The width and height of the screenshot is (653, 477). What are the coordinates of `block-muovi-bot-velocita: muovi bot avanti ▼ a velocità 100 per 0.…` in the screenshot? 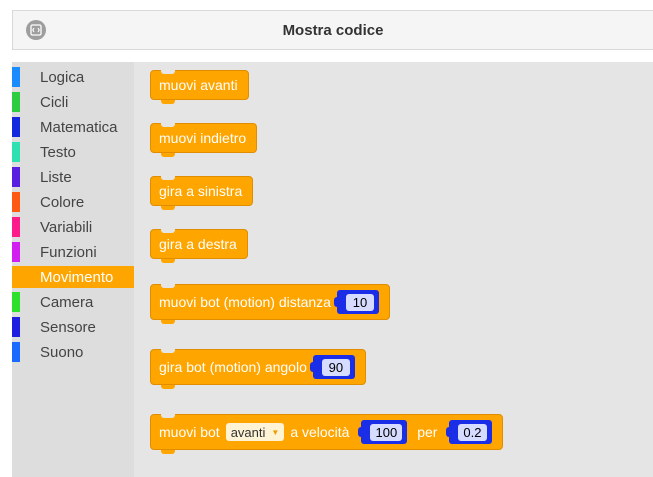 It's located at (326, 434).